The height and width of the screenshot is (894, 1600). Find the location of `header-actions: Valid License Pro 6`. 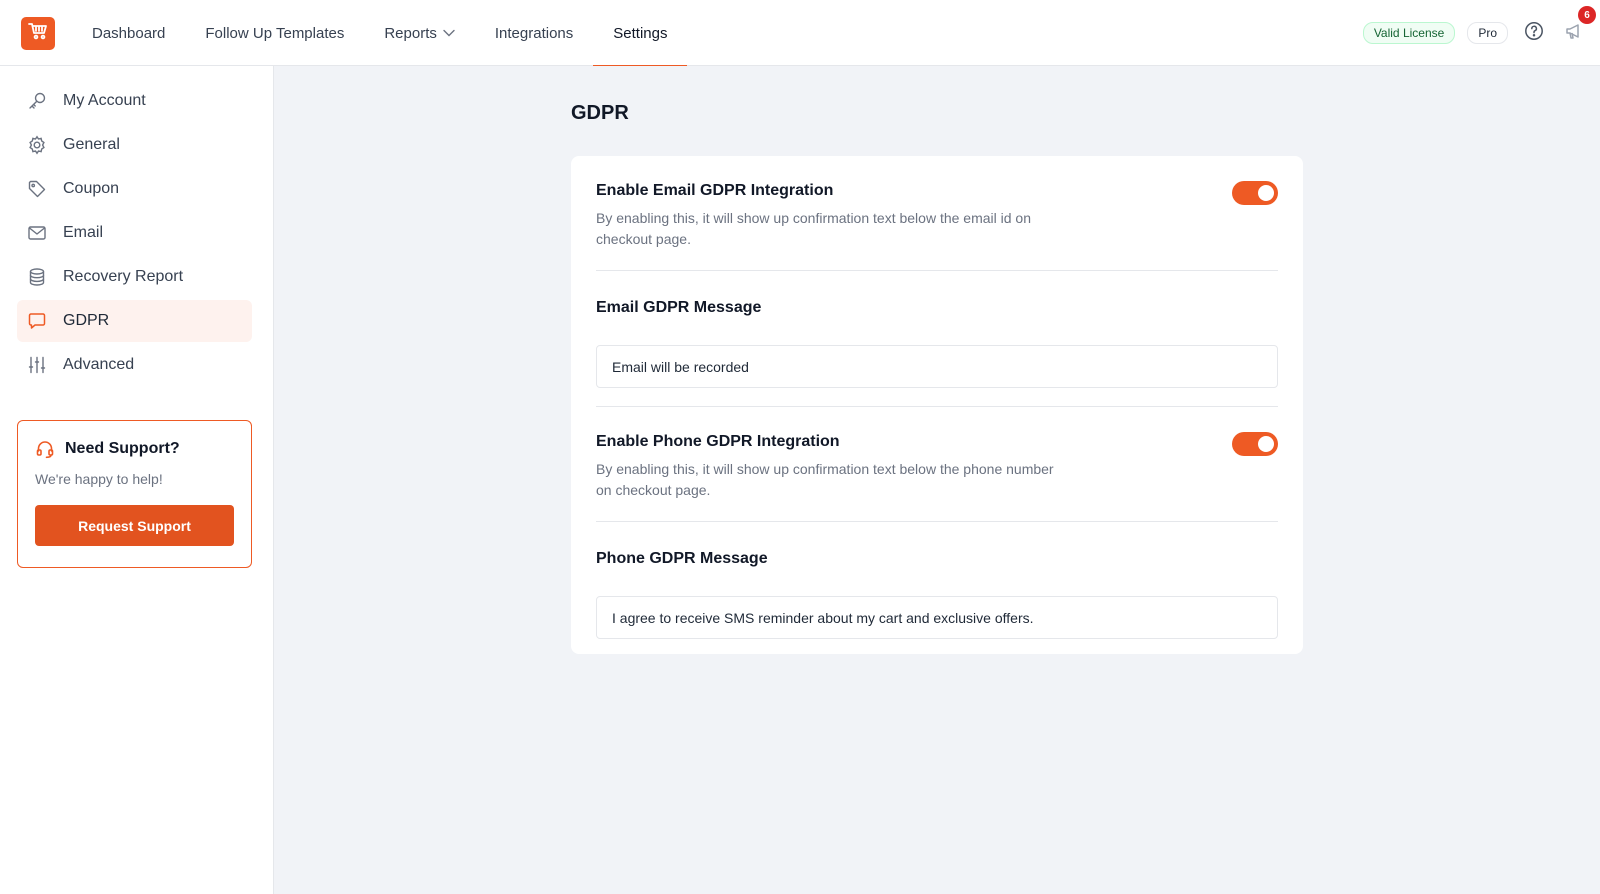

header-actions: Valid License Pro 6 is located at coordinates (1481, 33).